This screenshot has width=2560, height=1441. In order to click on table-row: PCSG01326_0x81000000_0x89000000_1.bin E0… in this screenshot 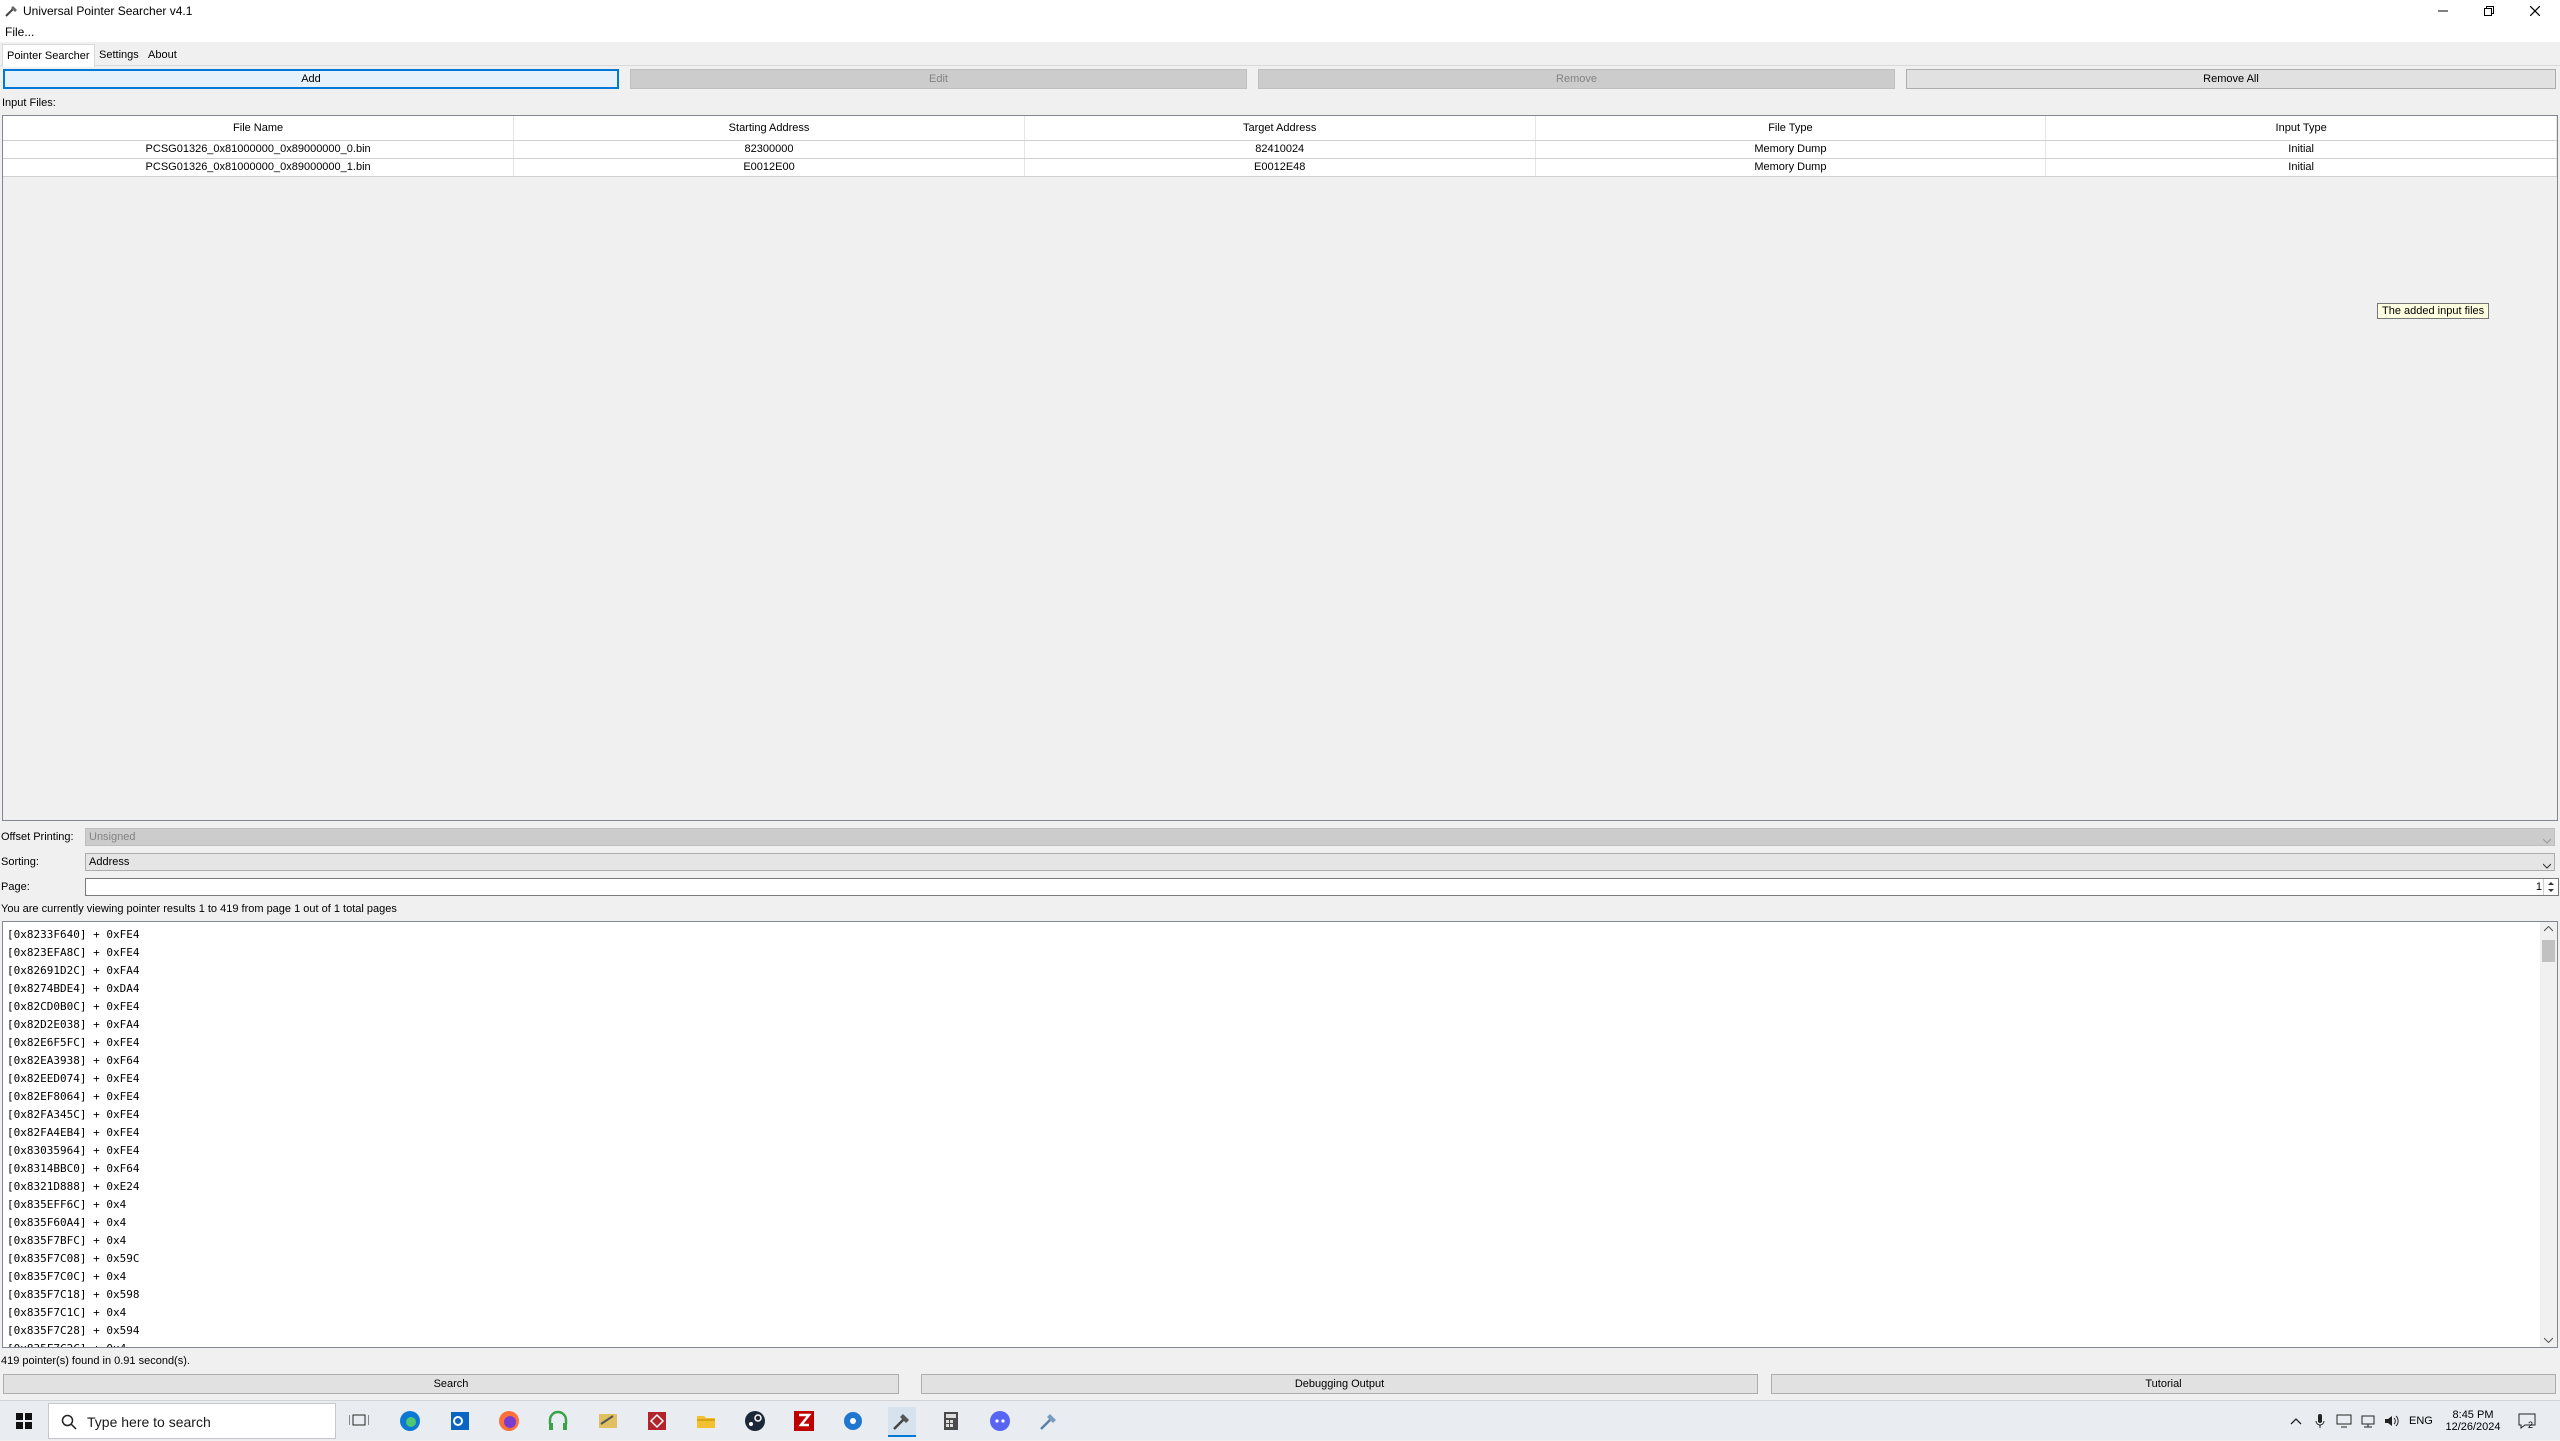, I will do `click(1280, 167)`.